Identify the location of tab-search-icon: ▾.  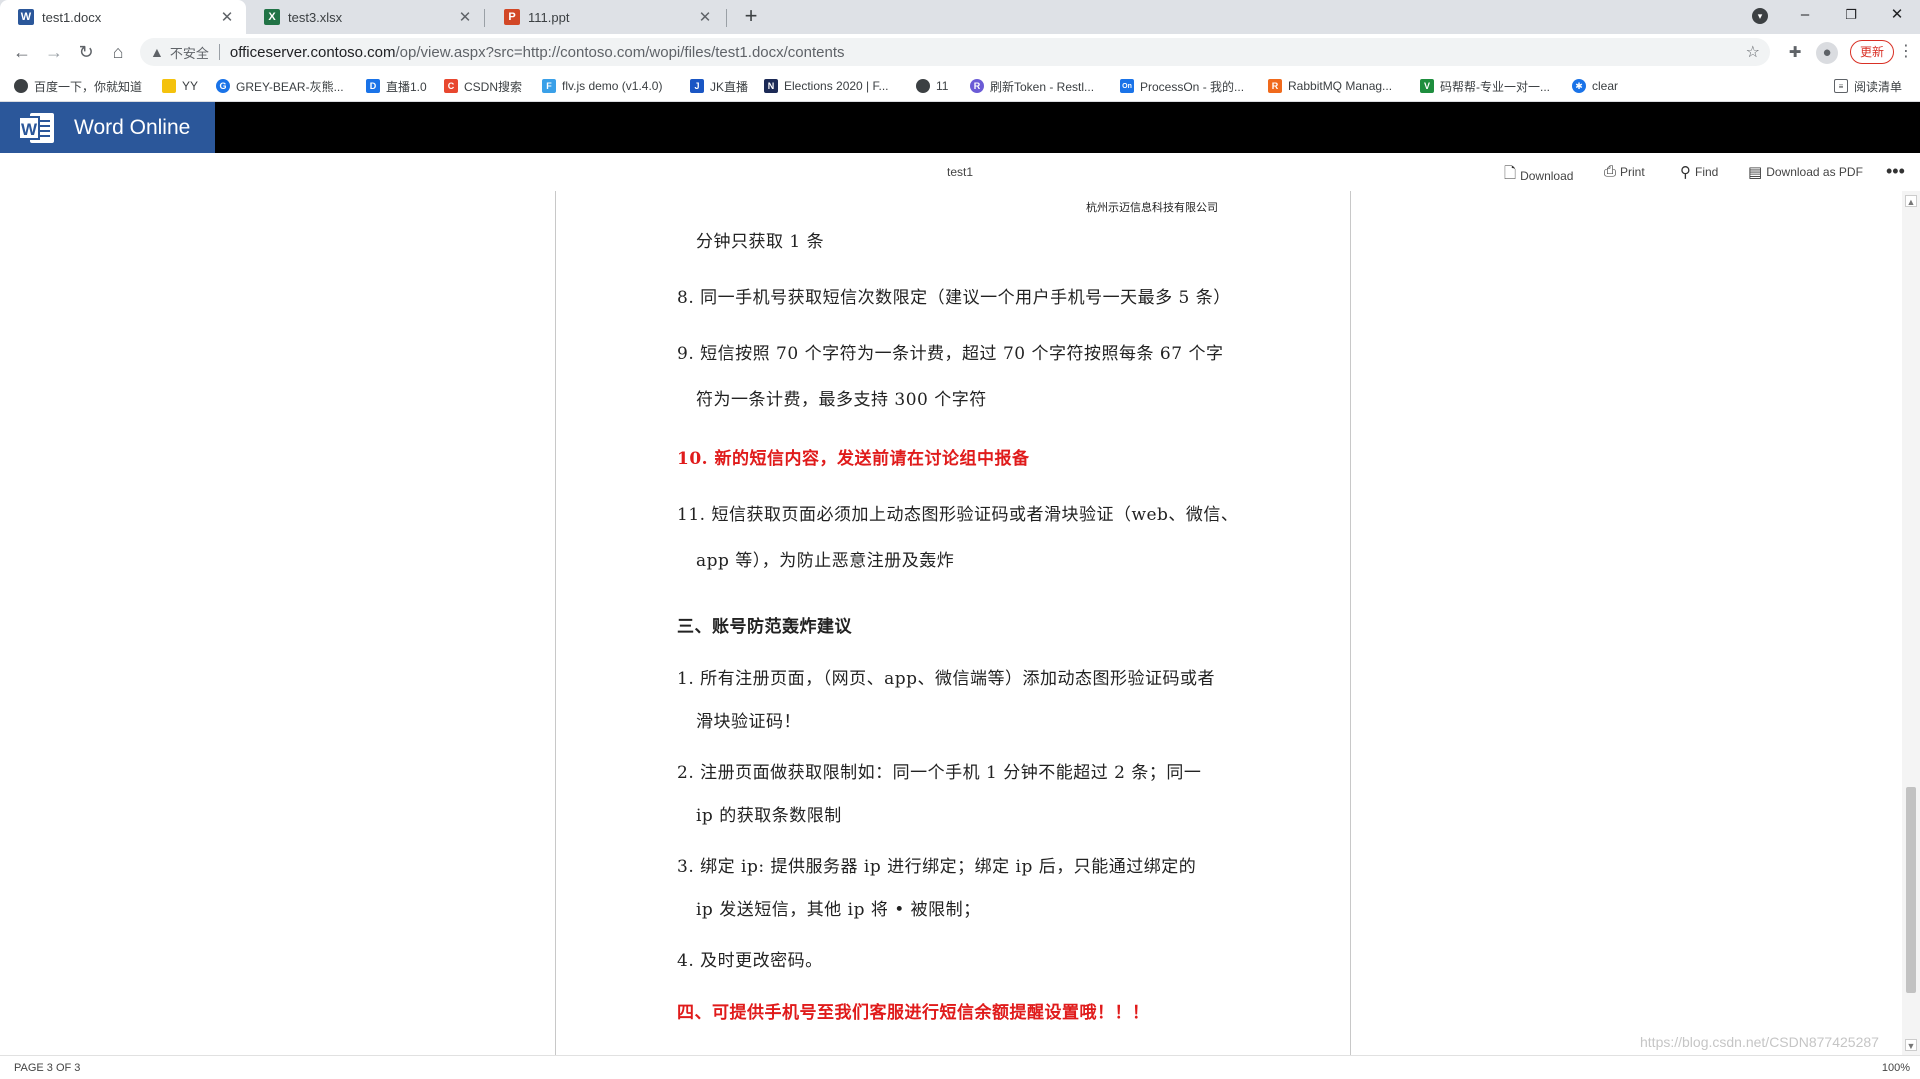
(1760, 16).